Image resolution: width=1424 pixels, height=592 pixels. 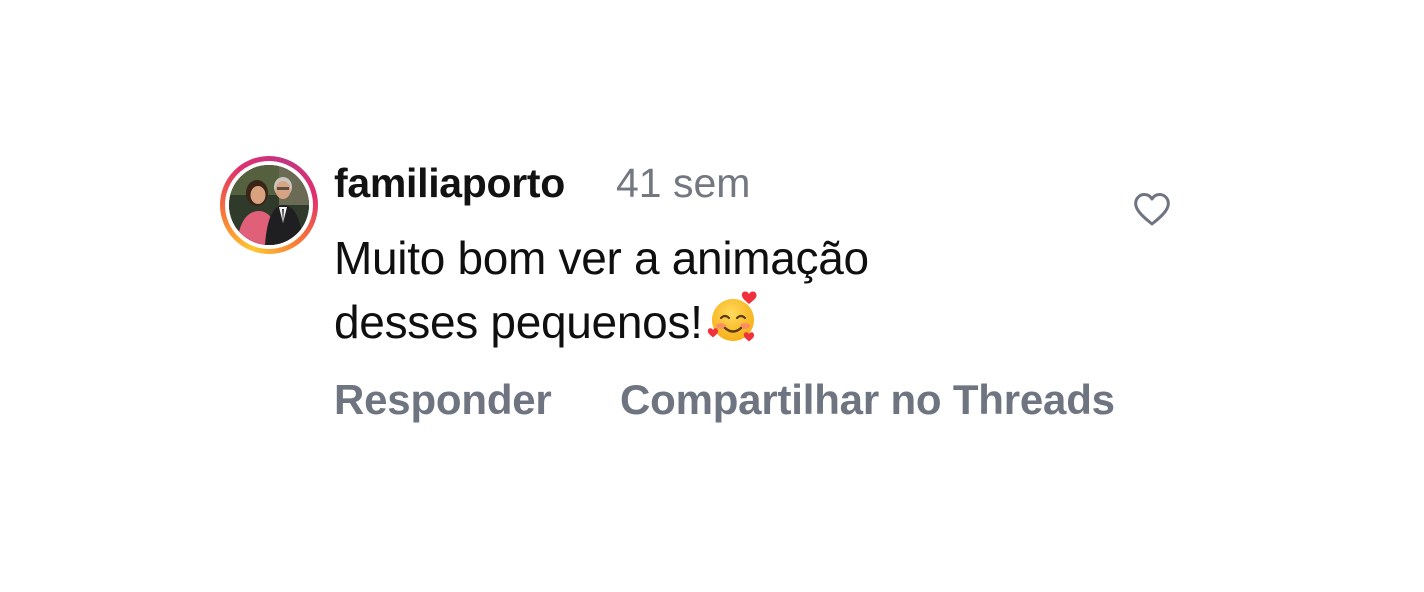 What do you see at coordinates (733, 326) in the screenshot?
I see `smiling-face-with-hearts-icon` at bounding box center [733, 326].